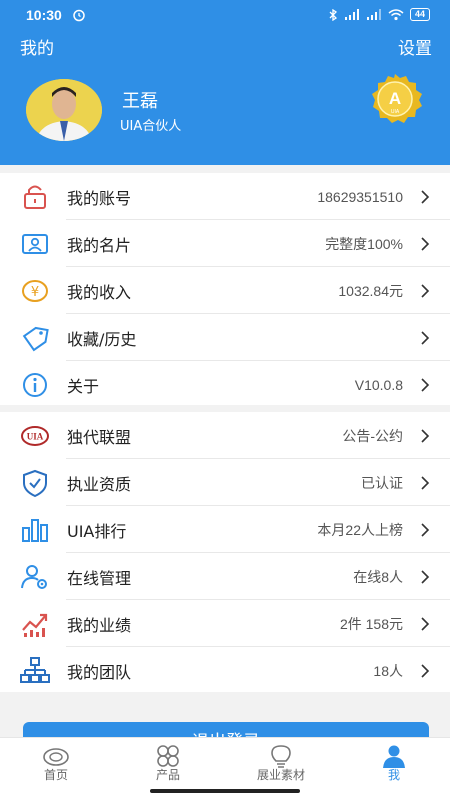 This screenshot has width=450, height=800. Describe the element at coordinates (34, 577) in the screenshot. I see `user-gear-icon` at that location.